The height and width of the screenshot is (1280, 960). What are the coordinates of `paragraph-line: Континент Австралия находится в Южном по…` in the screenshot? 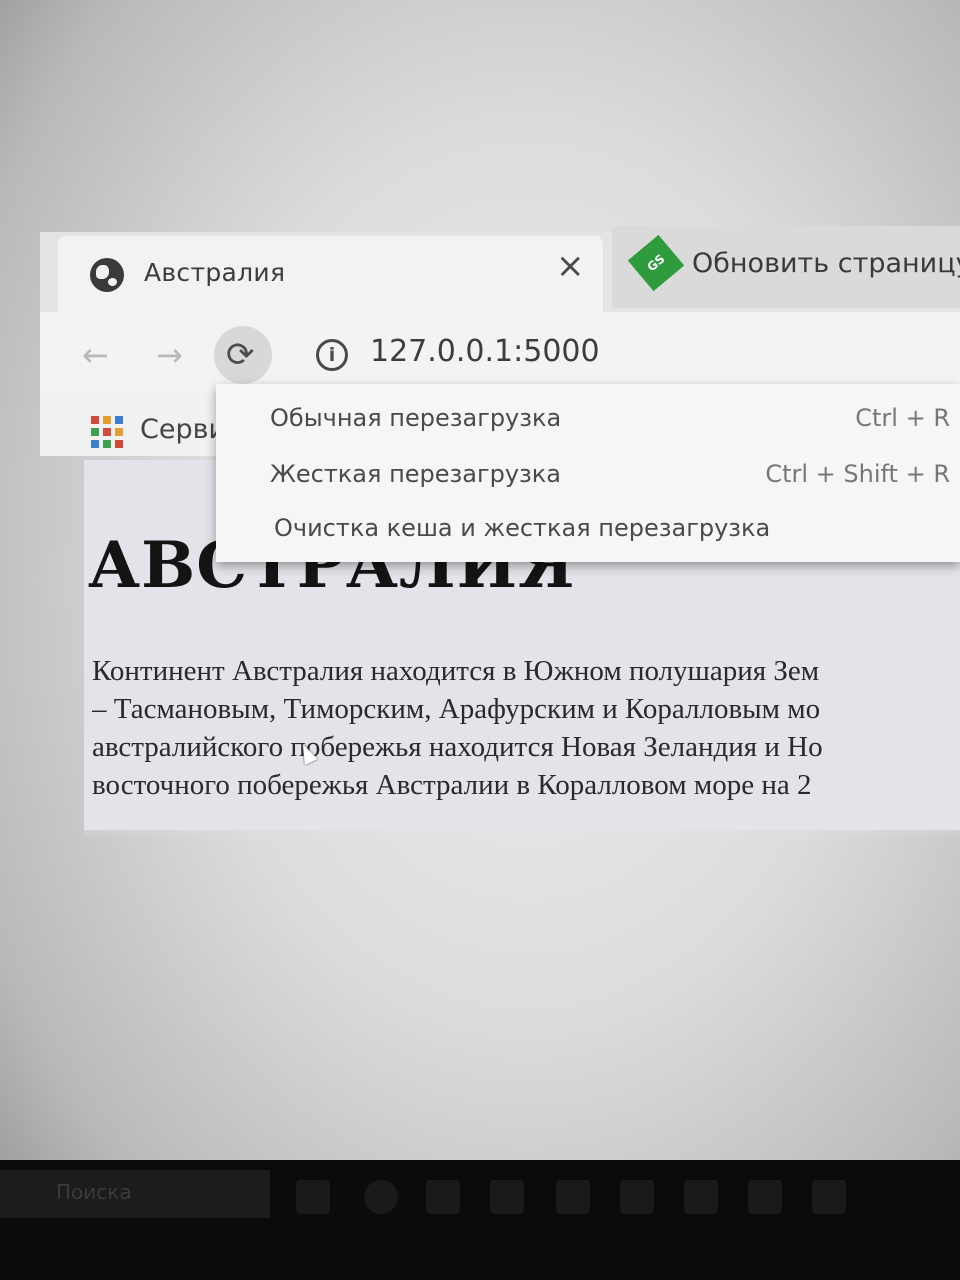 It's located at (456, 671).